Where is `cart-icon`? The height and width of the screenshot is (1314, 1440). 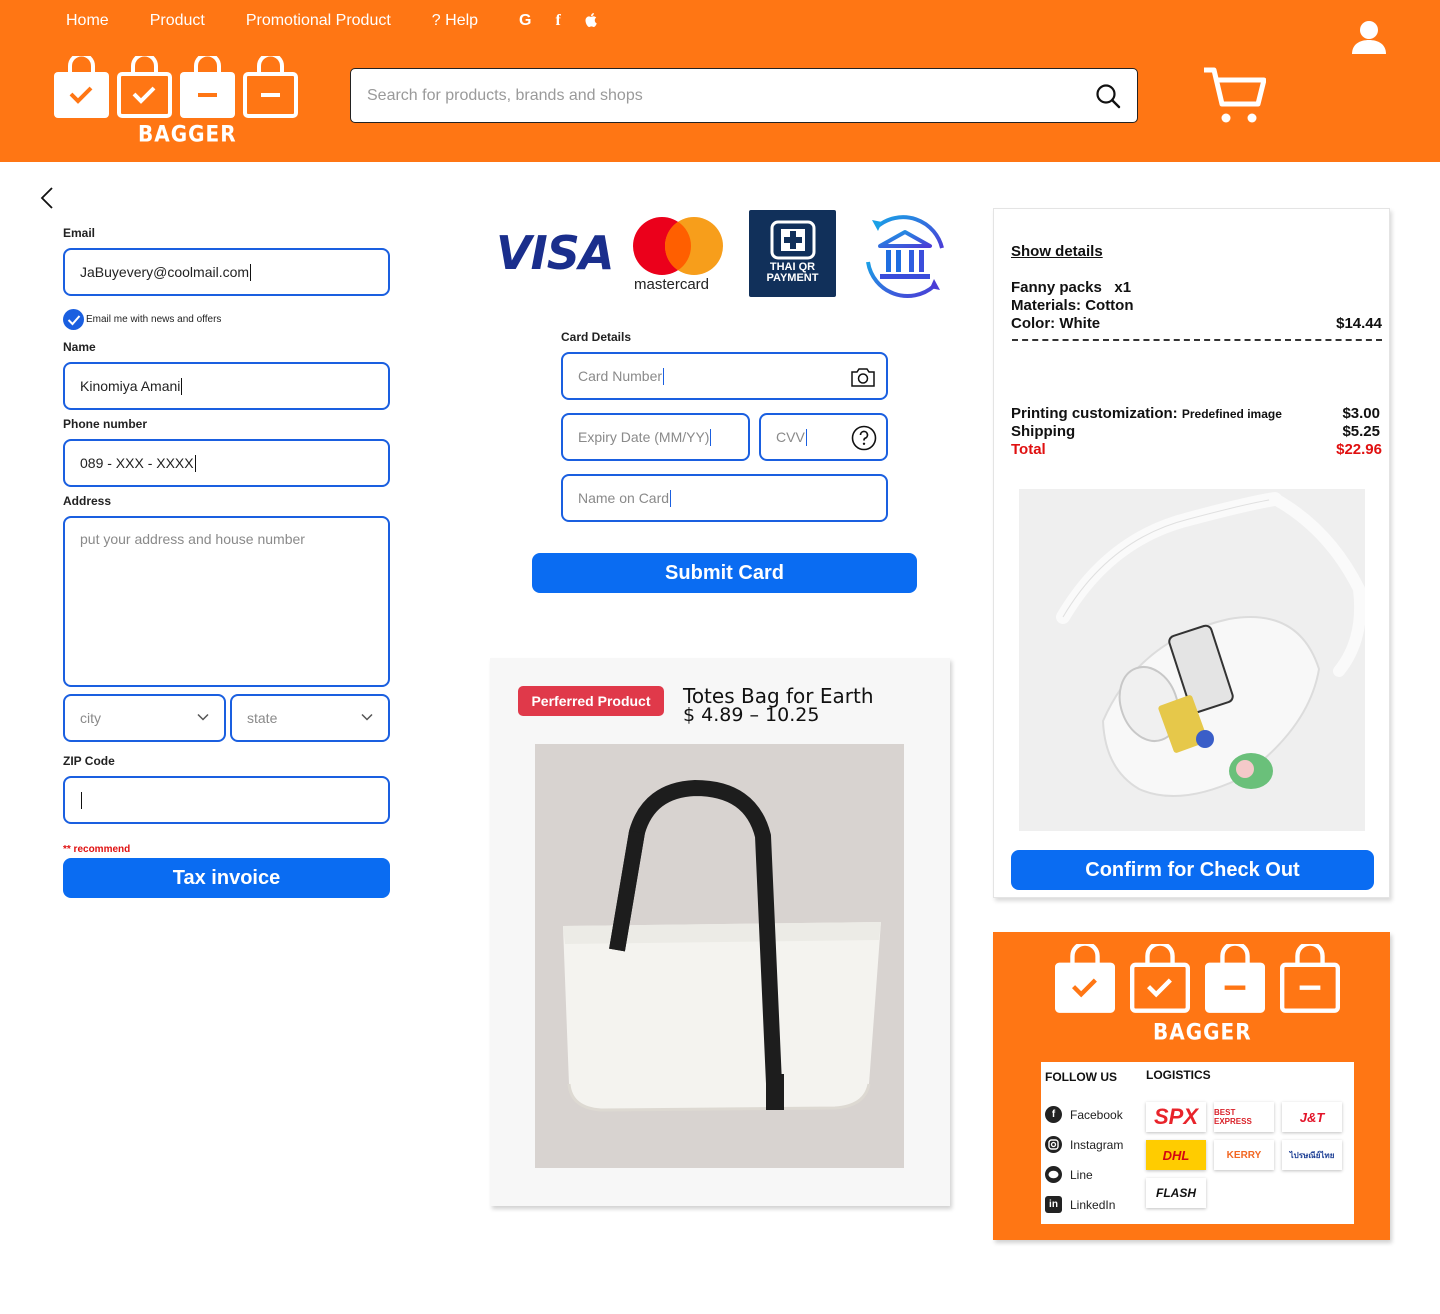
cart-icon is located at coordinates (1234, 96).